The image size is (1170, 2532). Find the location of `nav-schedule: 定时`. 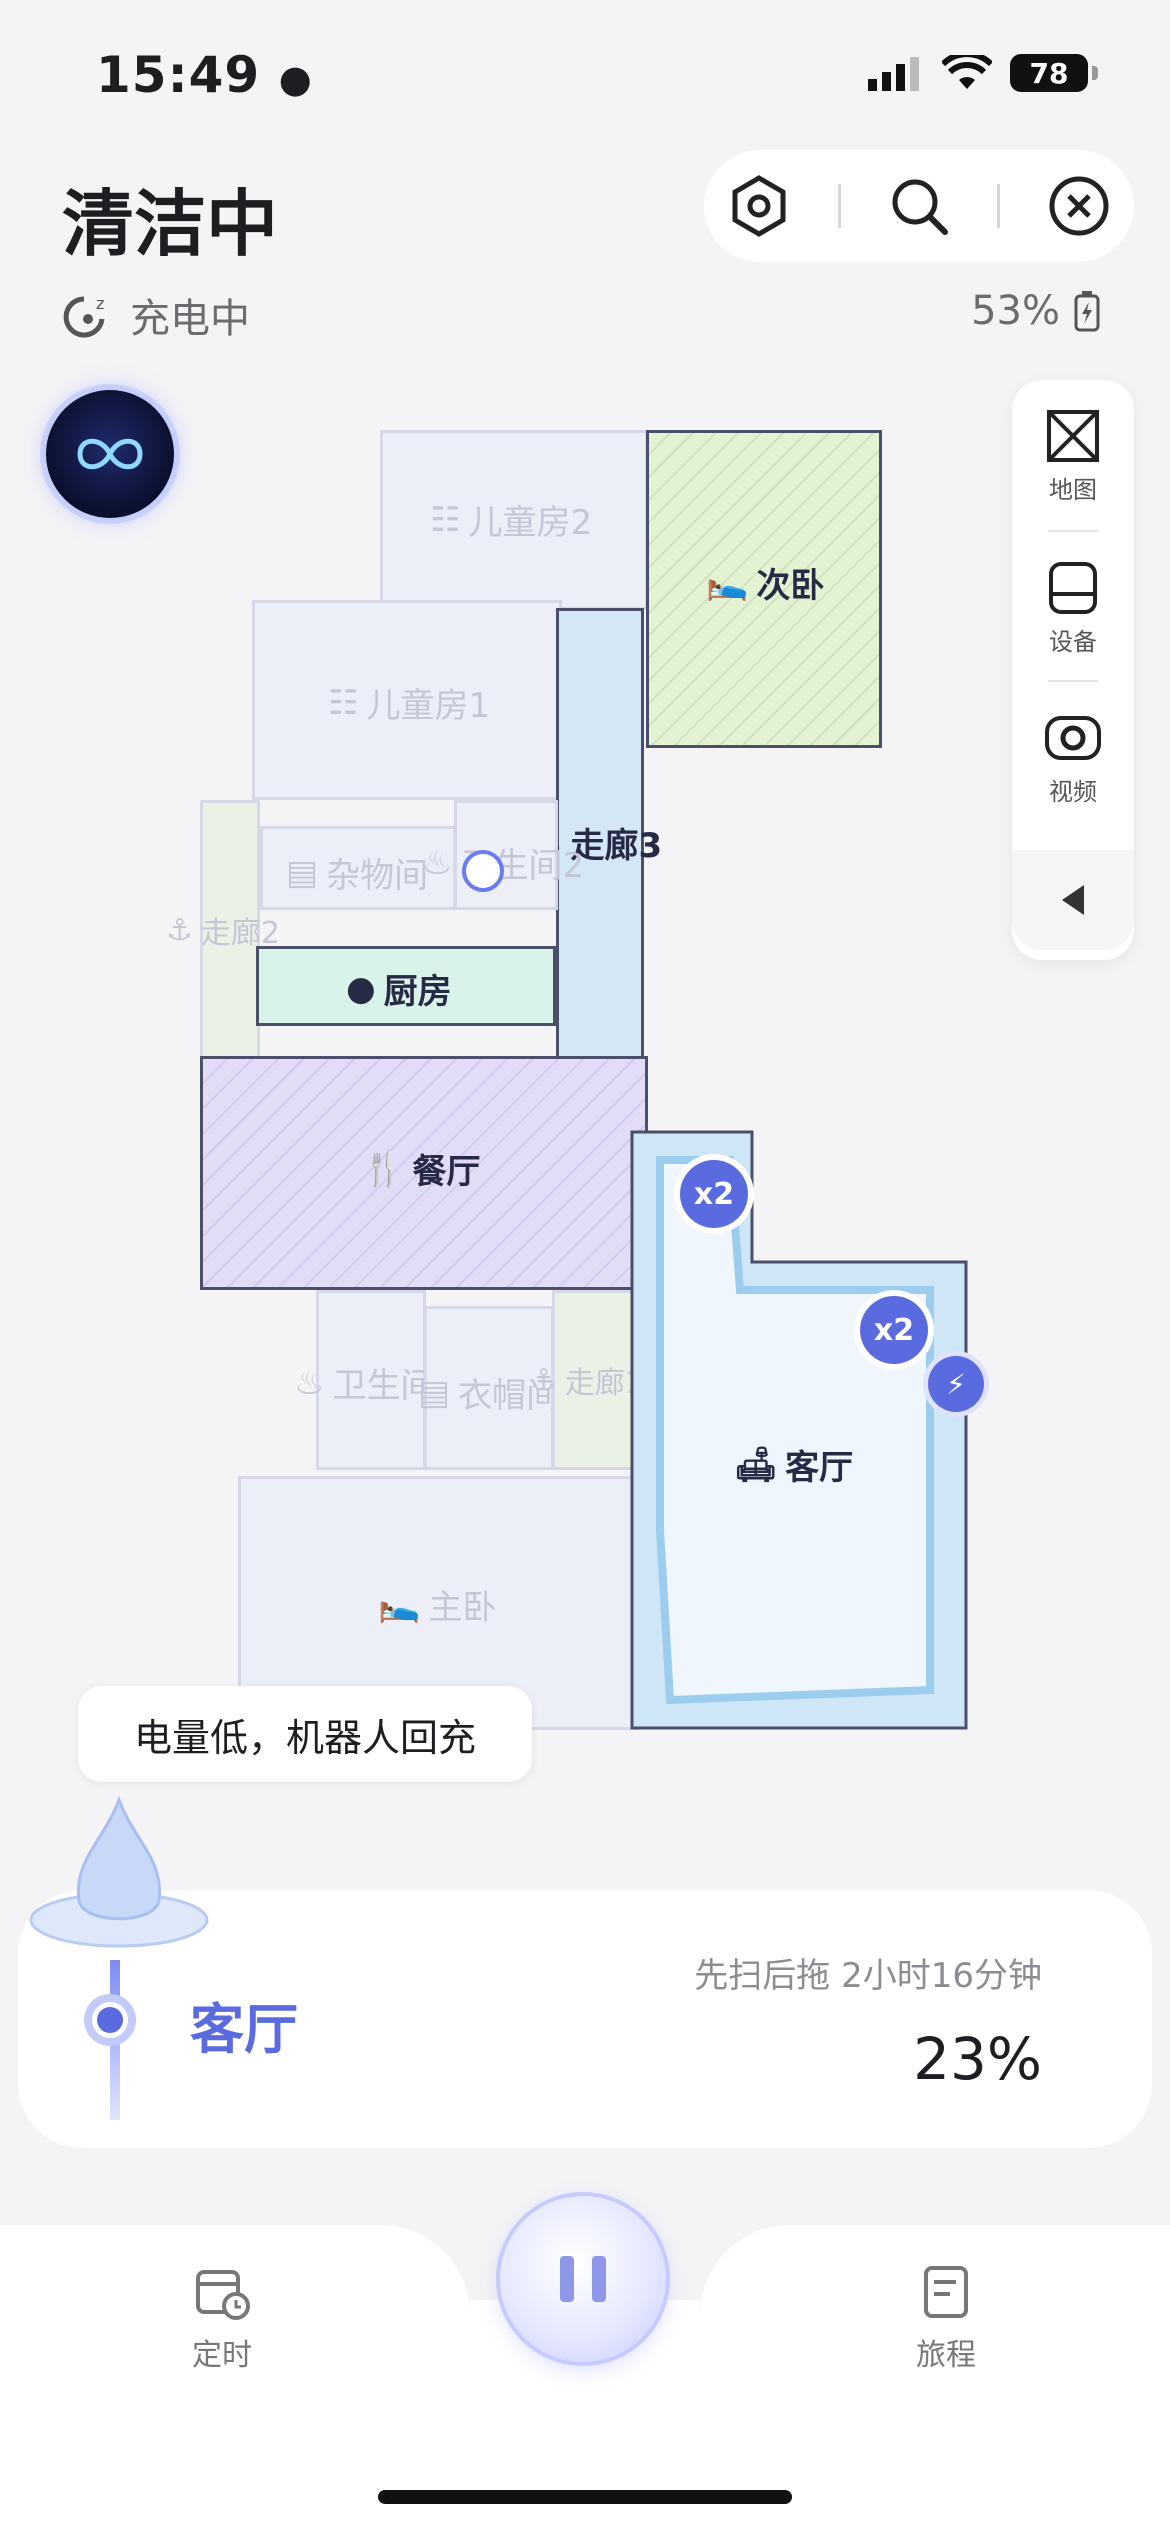

nav-schedule: 定时 is located at coordinates (222, 2318).